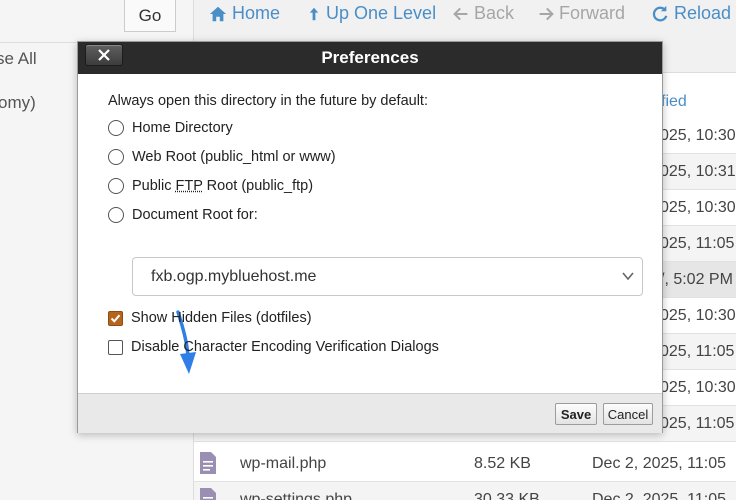 The image size is (736, 500). Describe the element at coordinates (370, 413) in the screenshot. I see `dialog-footer: Save Cancel` at that location.